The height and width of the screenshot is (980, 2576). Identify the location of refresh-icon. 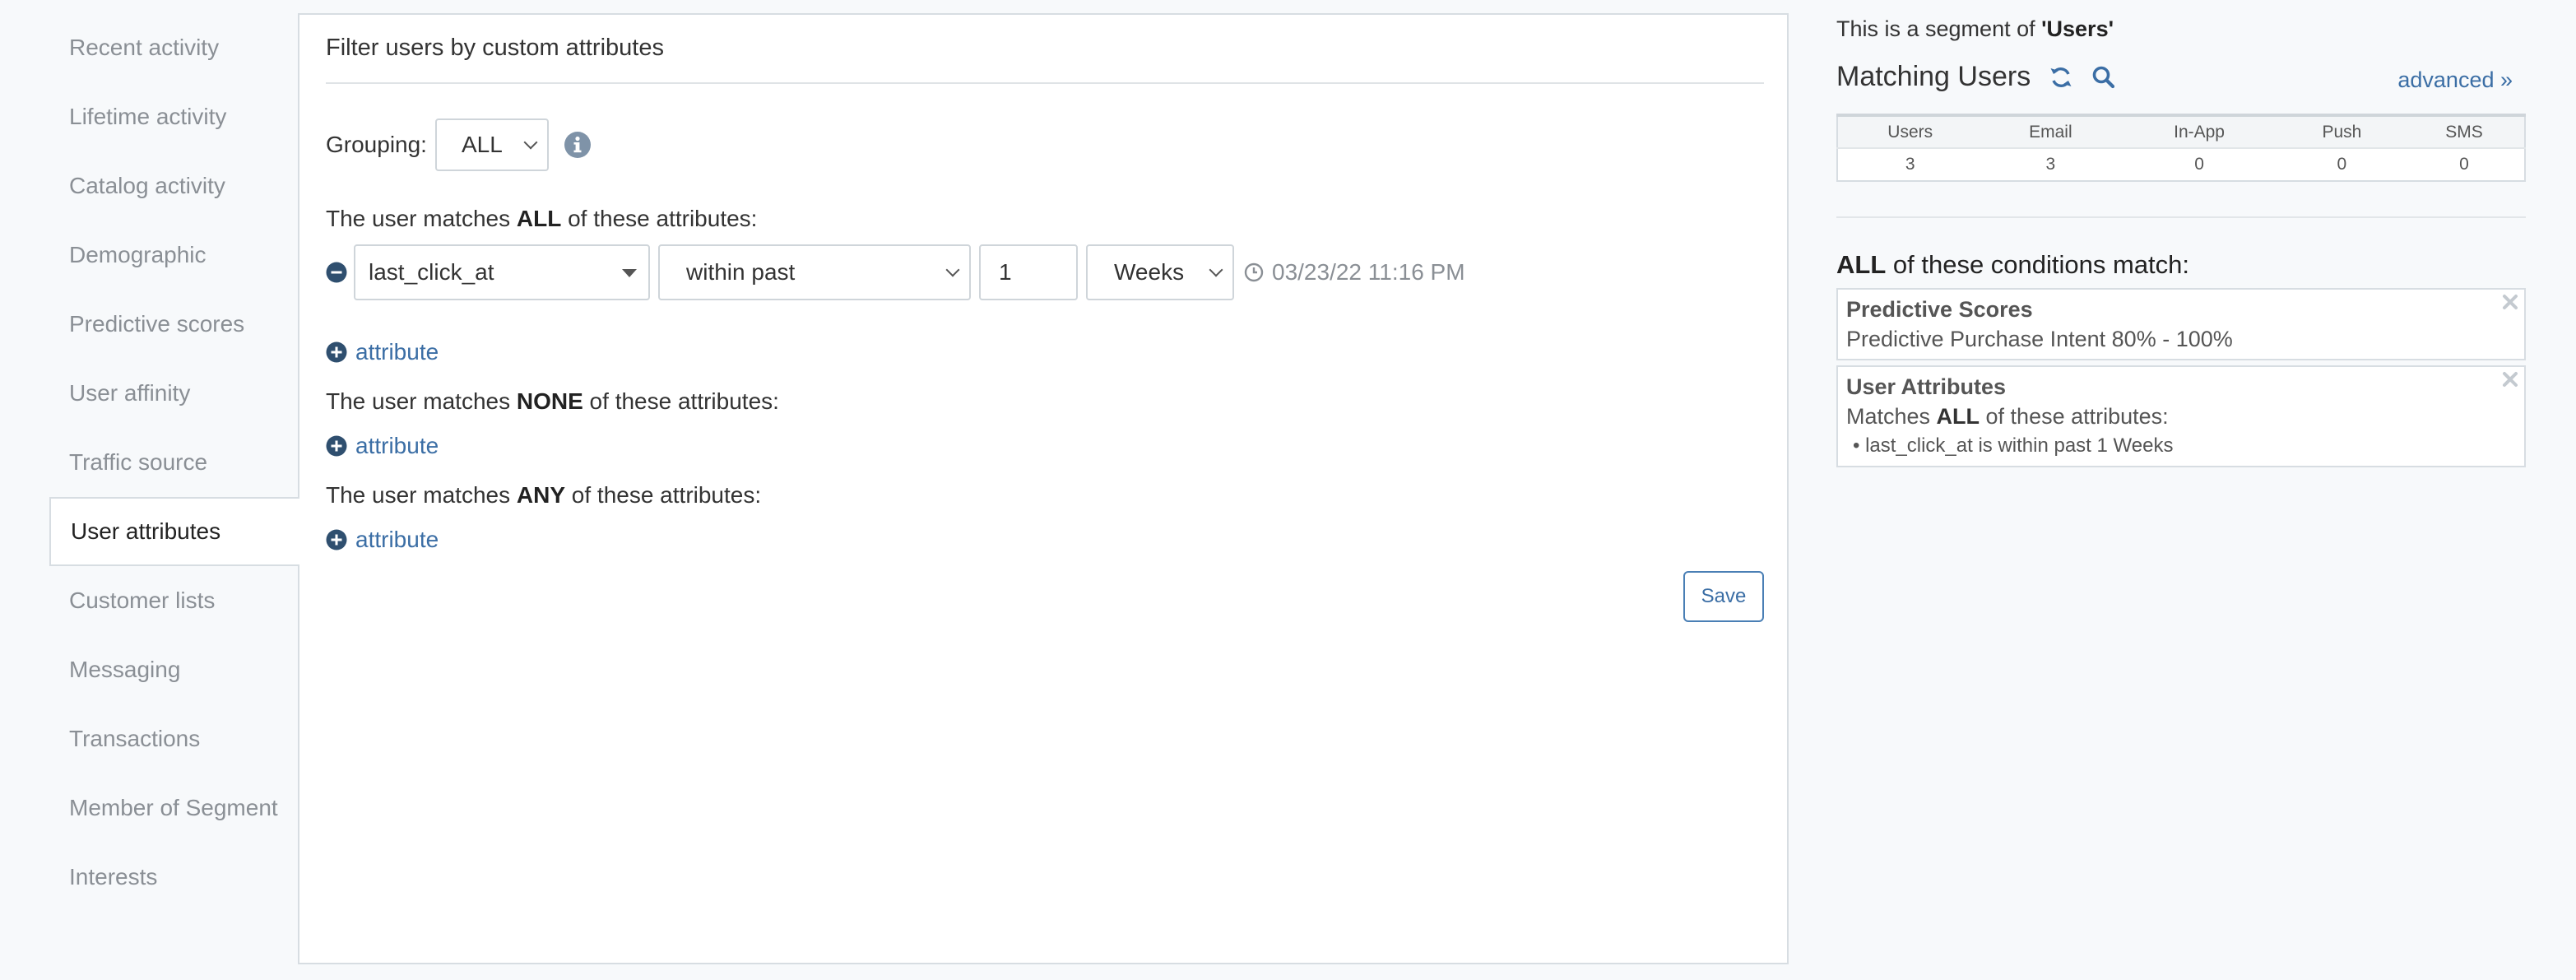
(2061, 77).